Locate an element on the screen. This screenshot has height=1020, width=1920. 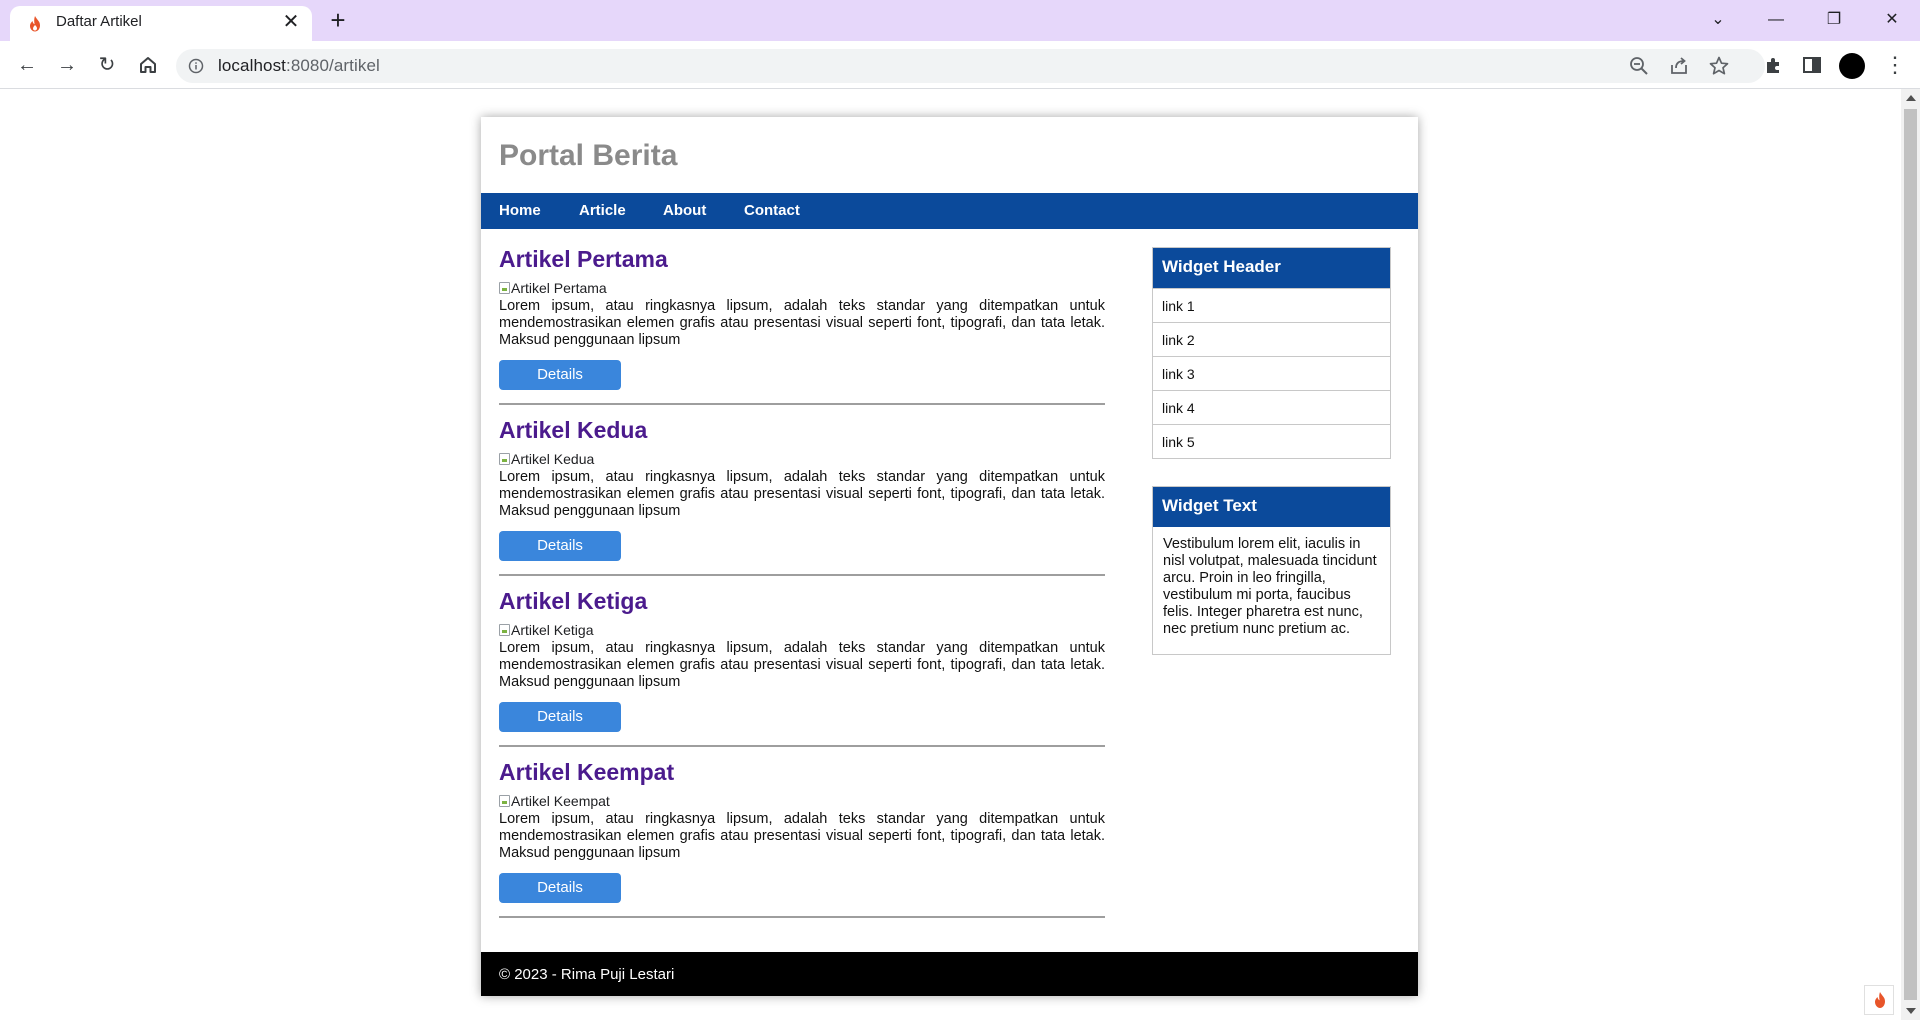
widget-link: link 4 is located at coordinates (1271, 407).